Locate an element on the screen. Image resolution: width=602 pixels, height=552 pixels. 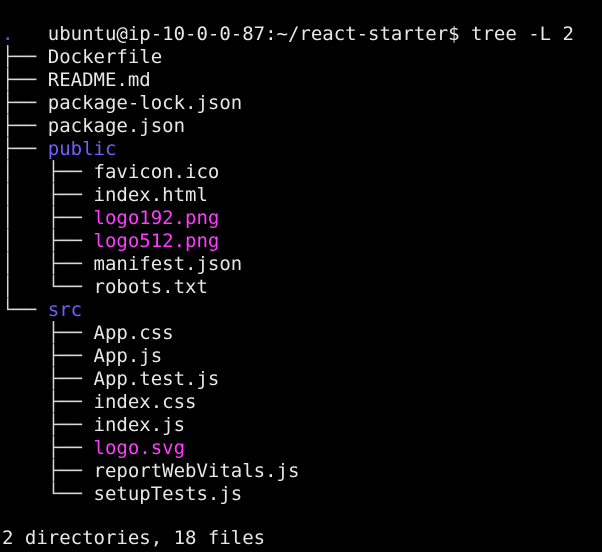
tree-entry: ├── package.json is located at coordinates (93, 126).